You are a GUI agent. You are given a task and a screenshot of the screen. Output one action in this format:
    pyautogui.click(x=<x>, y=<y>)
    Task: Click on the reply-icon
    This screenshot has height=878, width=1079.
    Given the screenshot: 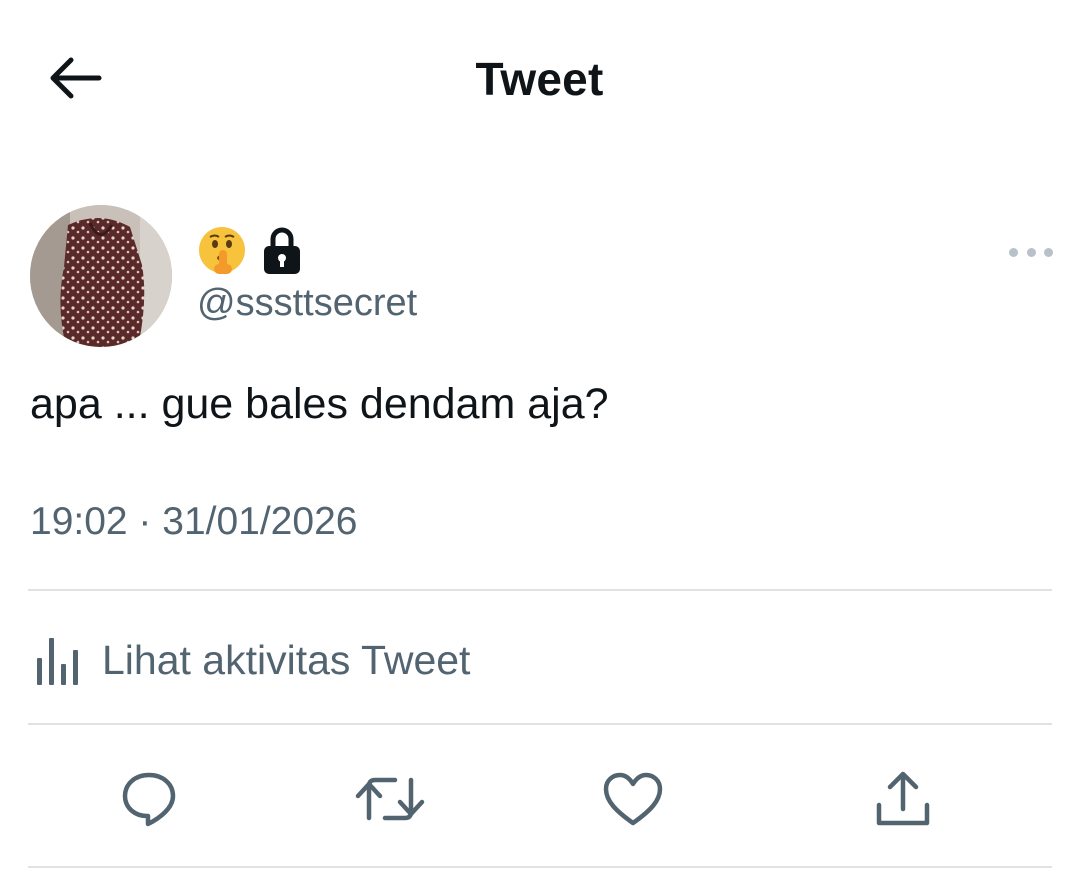 What is the action you would take?
    pyautogui.click(x=149, y=799)
    